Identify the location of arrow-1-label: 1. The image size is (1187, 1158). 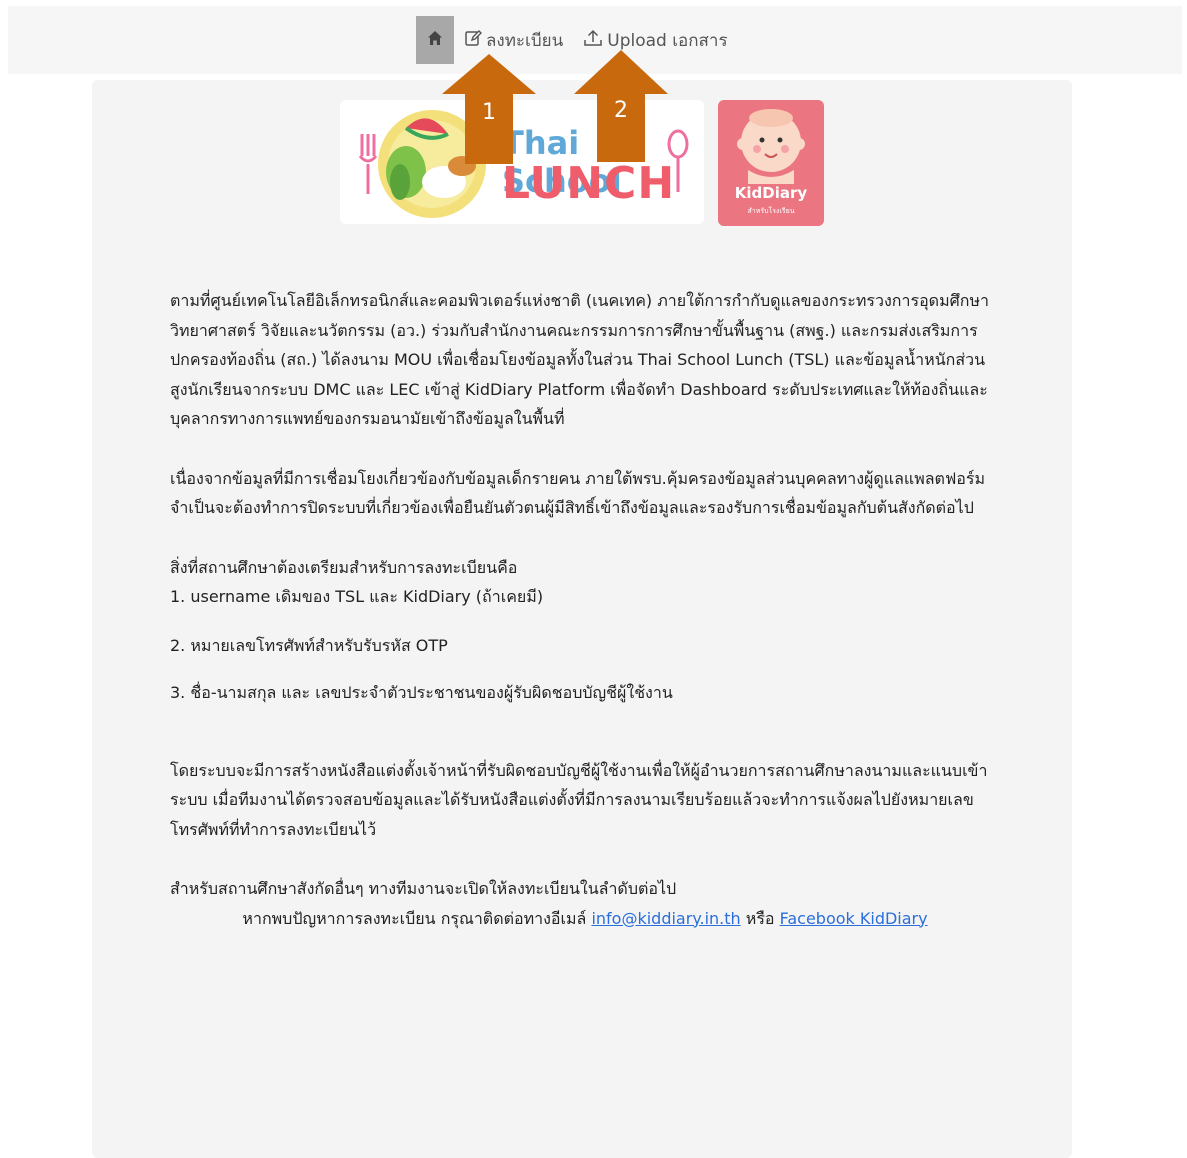
(489, 112).